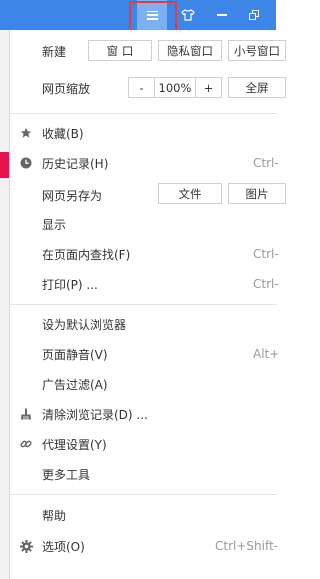  I want to click on link-icon, so click(26, 444).